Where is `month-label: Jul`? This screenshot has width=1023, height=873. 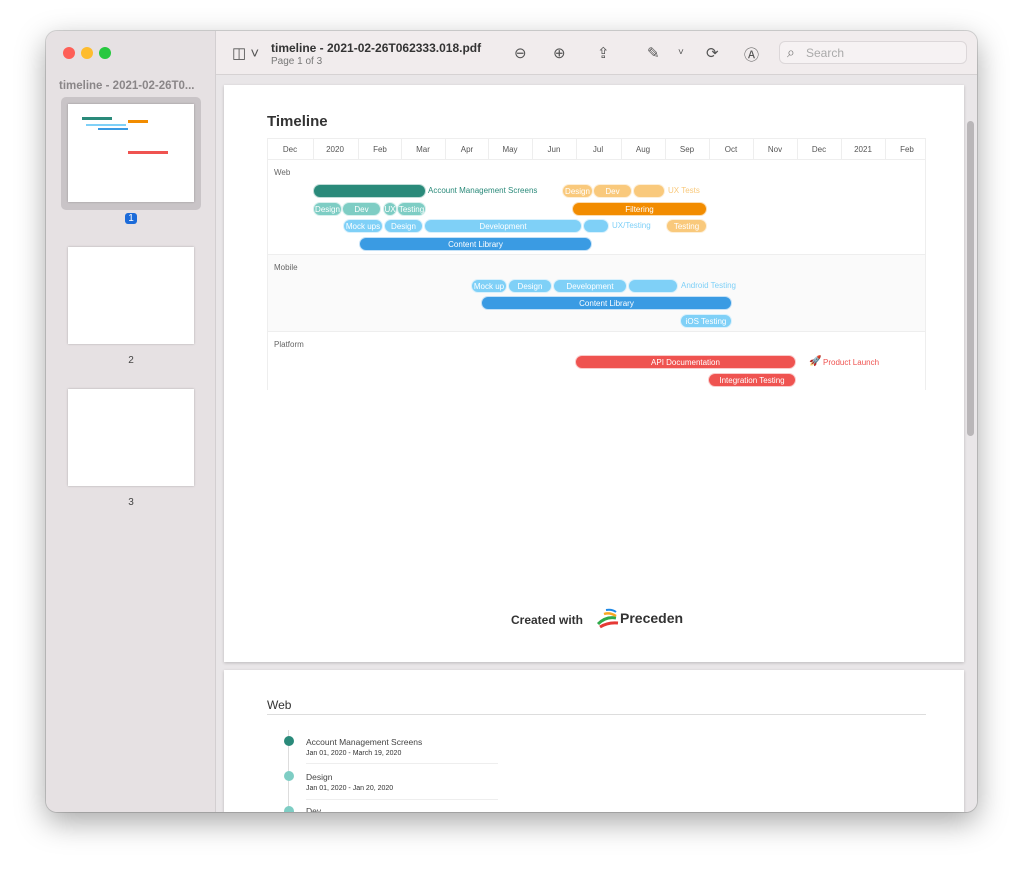
month-label: Jul is located at coordinates (598, 149).